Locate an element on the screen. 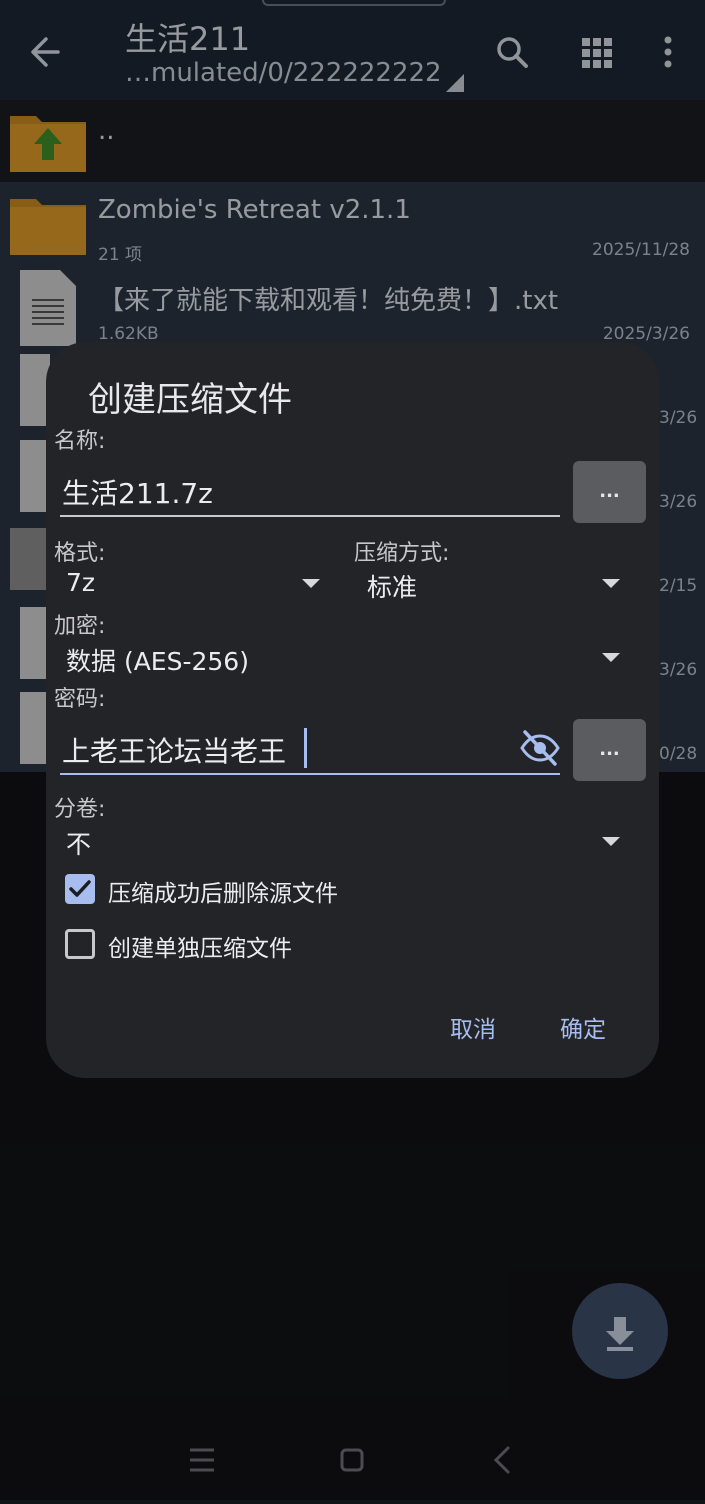  method-label: 压缩方式: is located at coordinates (402, 553).